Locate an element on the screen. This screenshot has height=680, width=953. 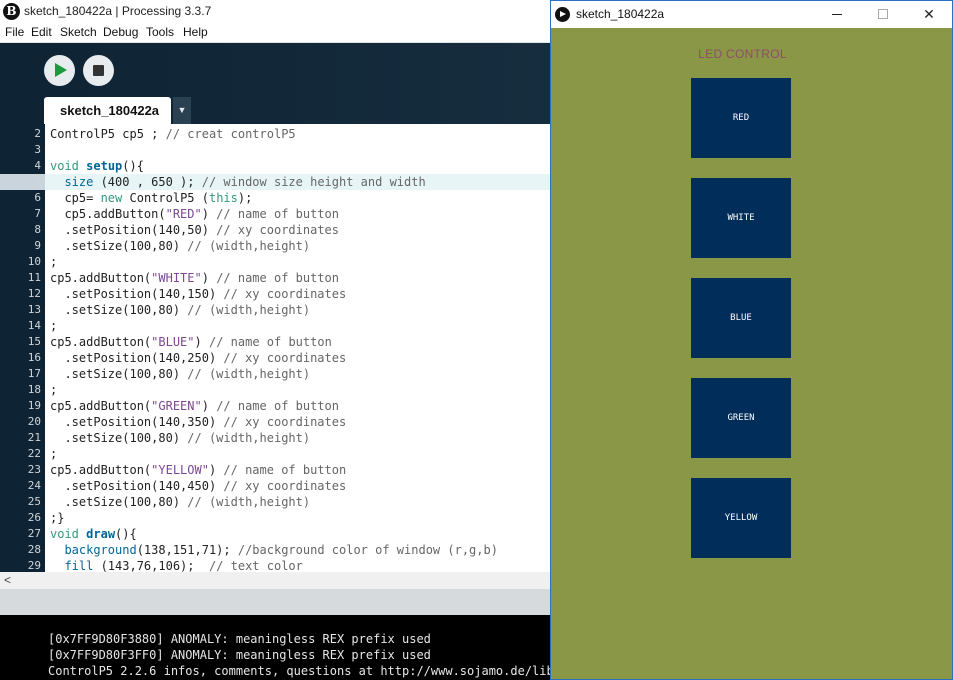
red-button-label: RED is located at coordinates (741, 118).